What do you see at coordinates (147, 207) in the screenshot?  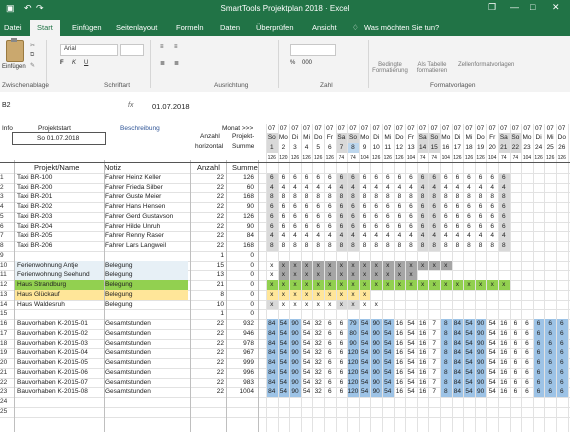 I see `notiz-cell: Fahrer Hans Hensen` at bounding box center [147, 207].